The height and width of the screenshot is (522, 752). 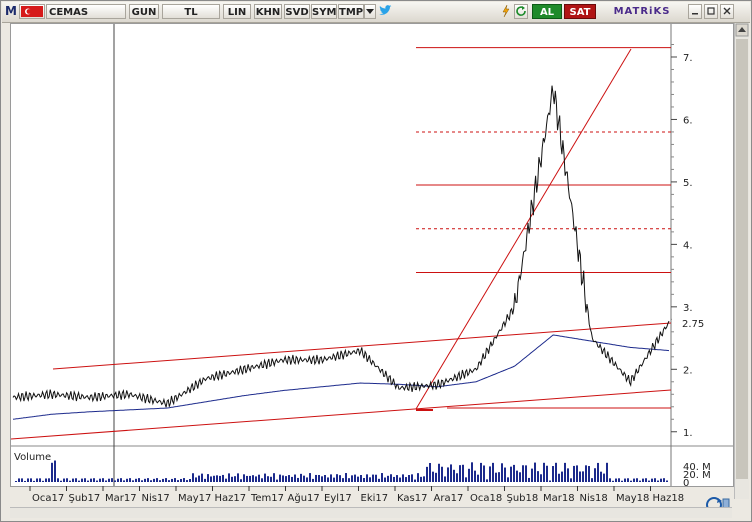 I want to click on minimize-icon, so click(x=695, y=11).